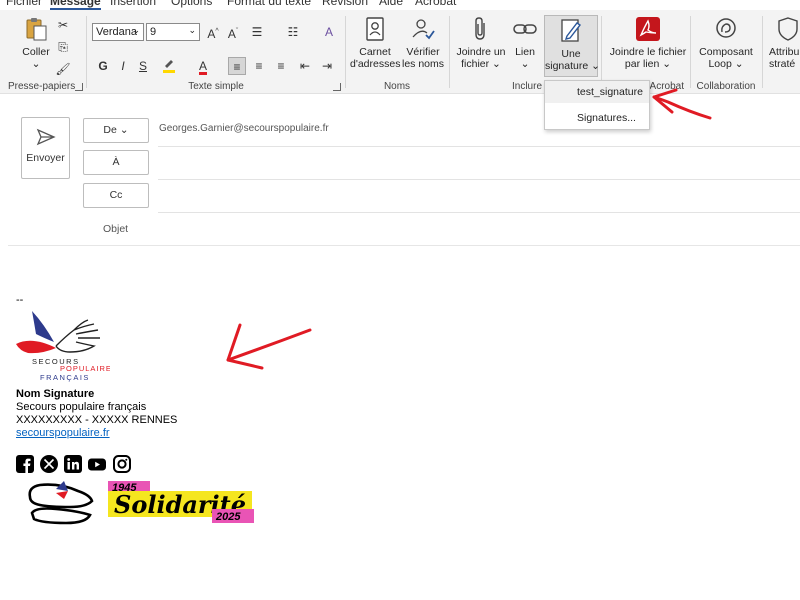  I want to click on underline-button: S, so click(143, 66).